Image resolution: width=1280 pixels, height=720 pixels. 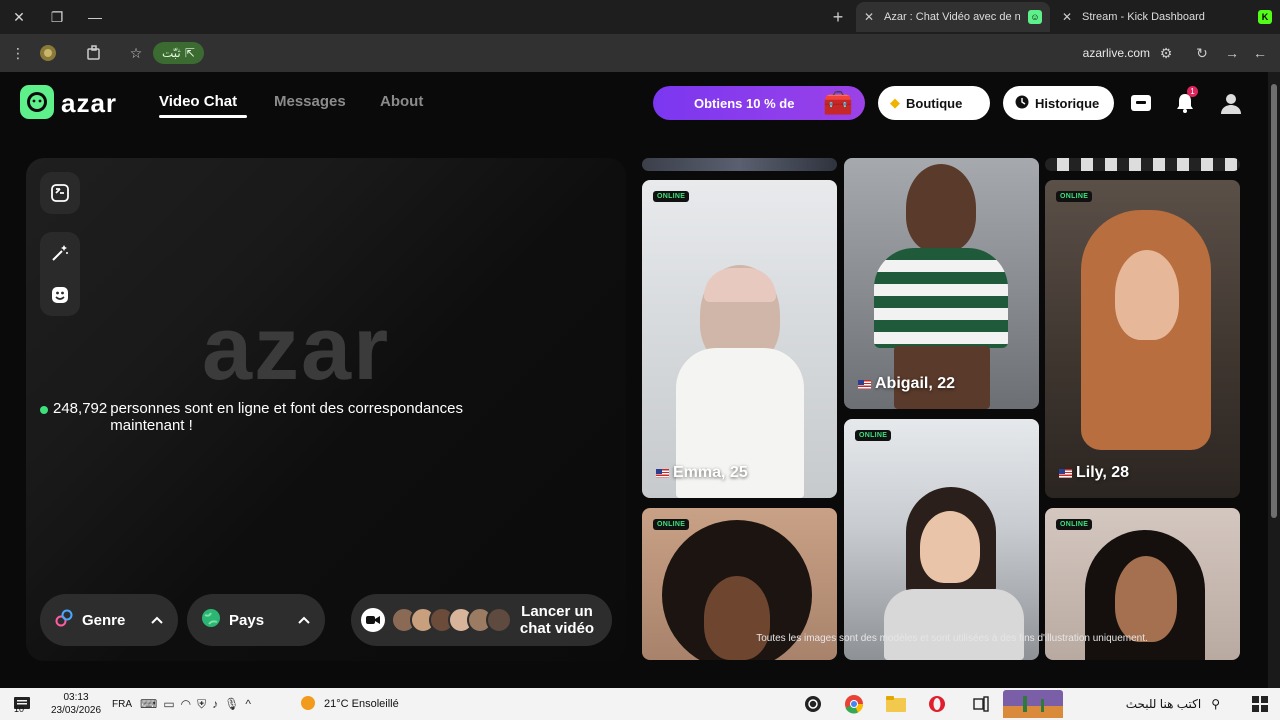 I want to click on side-toolbar, so click(x=60, y=244).